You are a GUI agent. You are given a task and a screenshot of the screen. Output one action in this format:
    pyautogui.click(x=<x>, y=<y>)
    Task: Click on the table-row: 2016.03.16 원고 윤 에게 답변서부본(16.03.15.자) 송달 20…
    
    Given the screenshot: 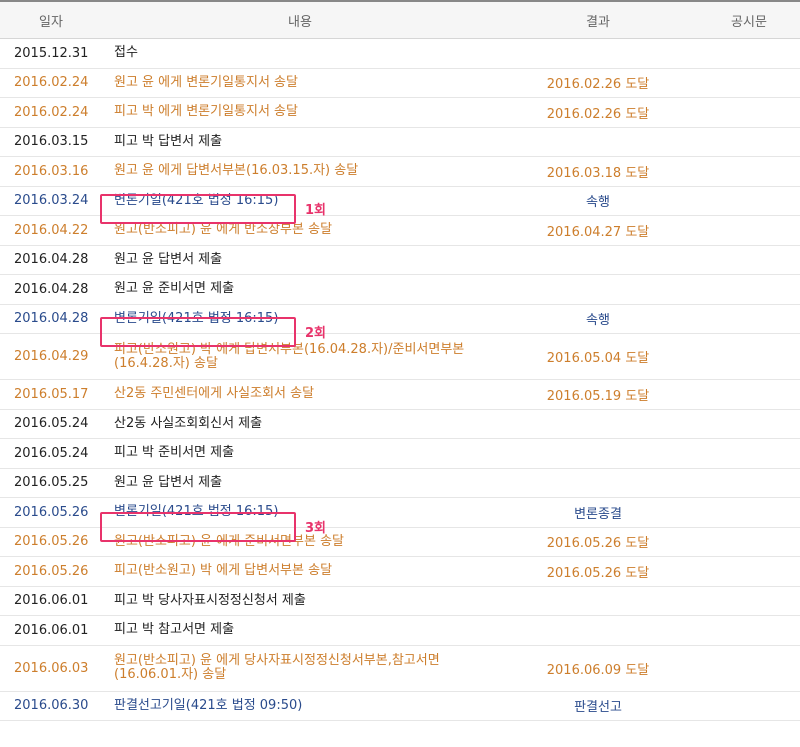 What is the action you would take?
    pyautogui.click(x=400, y=171)
    